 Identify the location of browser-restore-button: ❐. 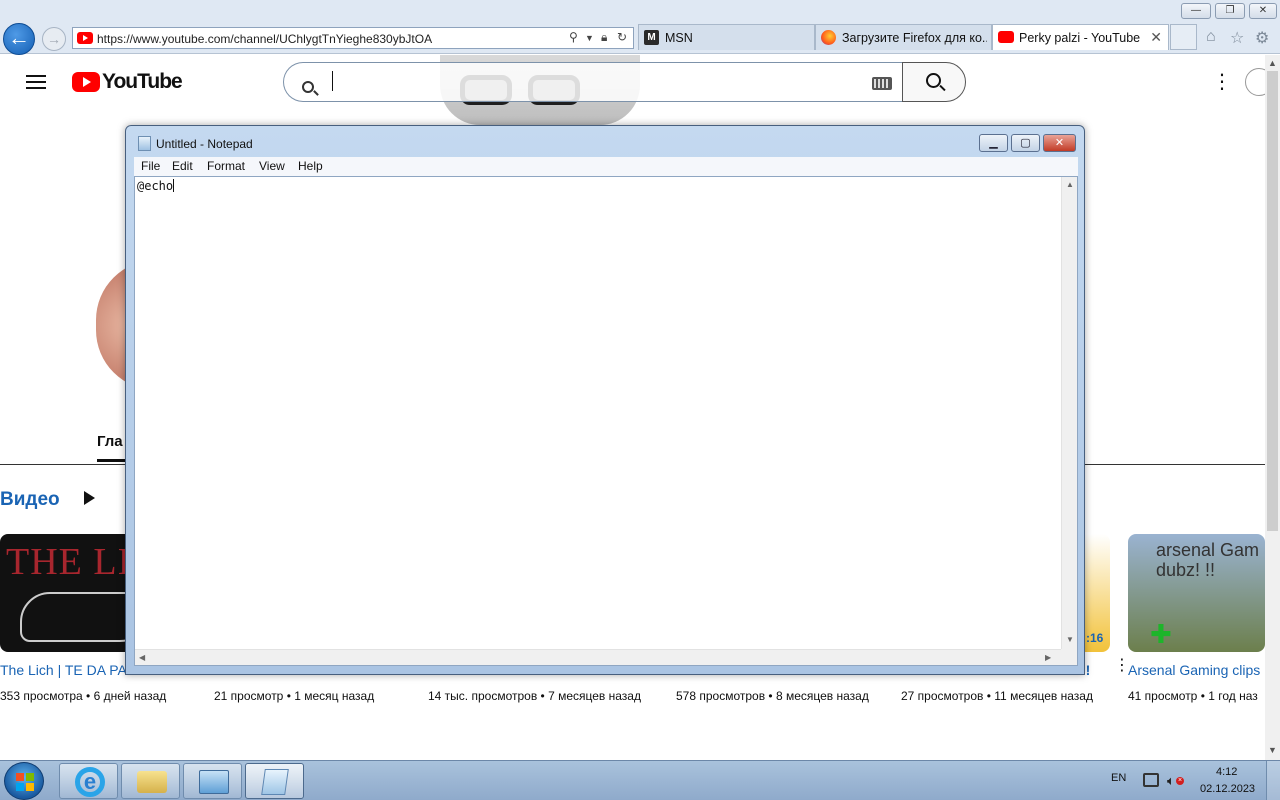
(1230, 11).